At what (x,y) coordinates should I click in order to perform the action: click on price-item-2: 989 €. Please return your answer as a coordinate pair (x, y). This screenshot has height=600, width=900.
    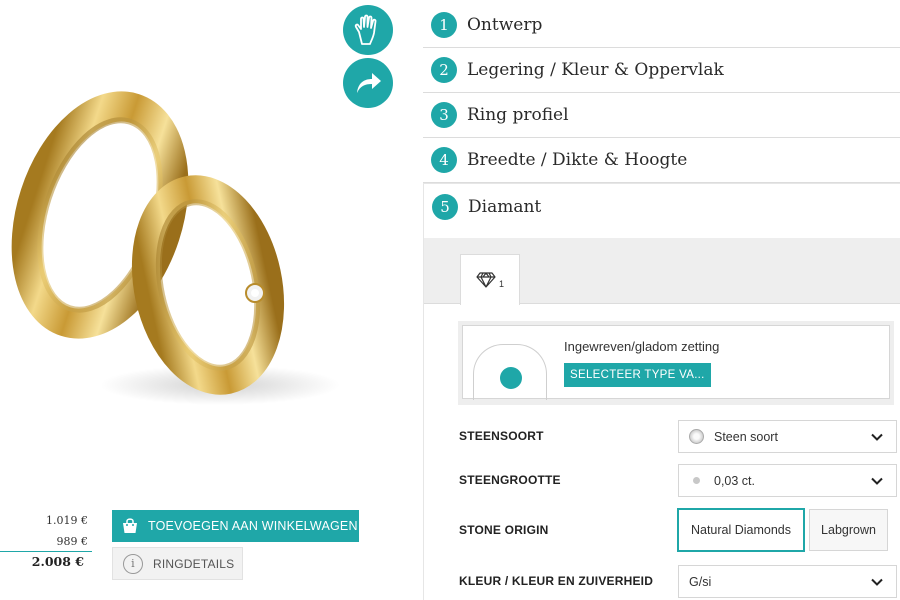
    Looking at the image, I should click on (72, 541).